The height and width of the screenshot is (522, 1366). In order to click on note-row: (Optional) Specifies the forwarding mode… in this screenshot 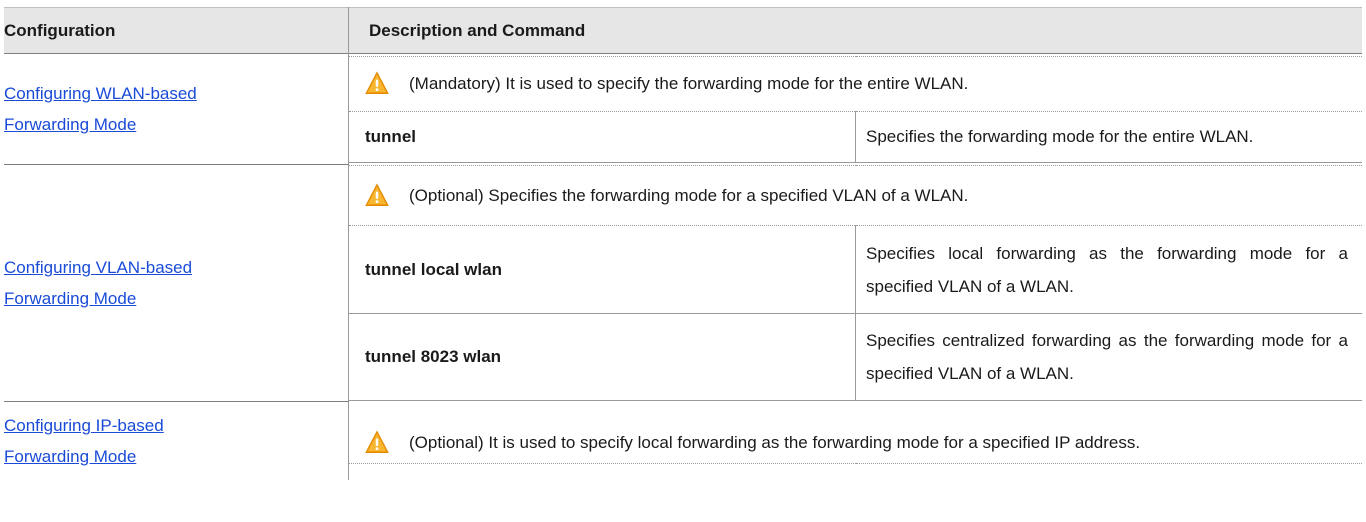, I will do `click(855, 195)`.